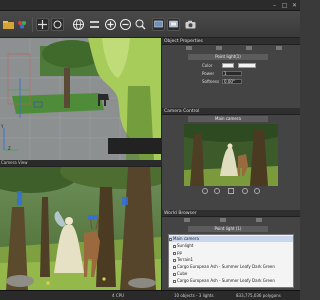 The width and height of the screenshot is (320, 300). I want to click on camera-orbit-icon, so click(217, 191).